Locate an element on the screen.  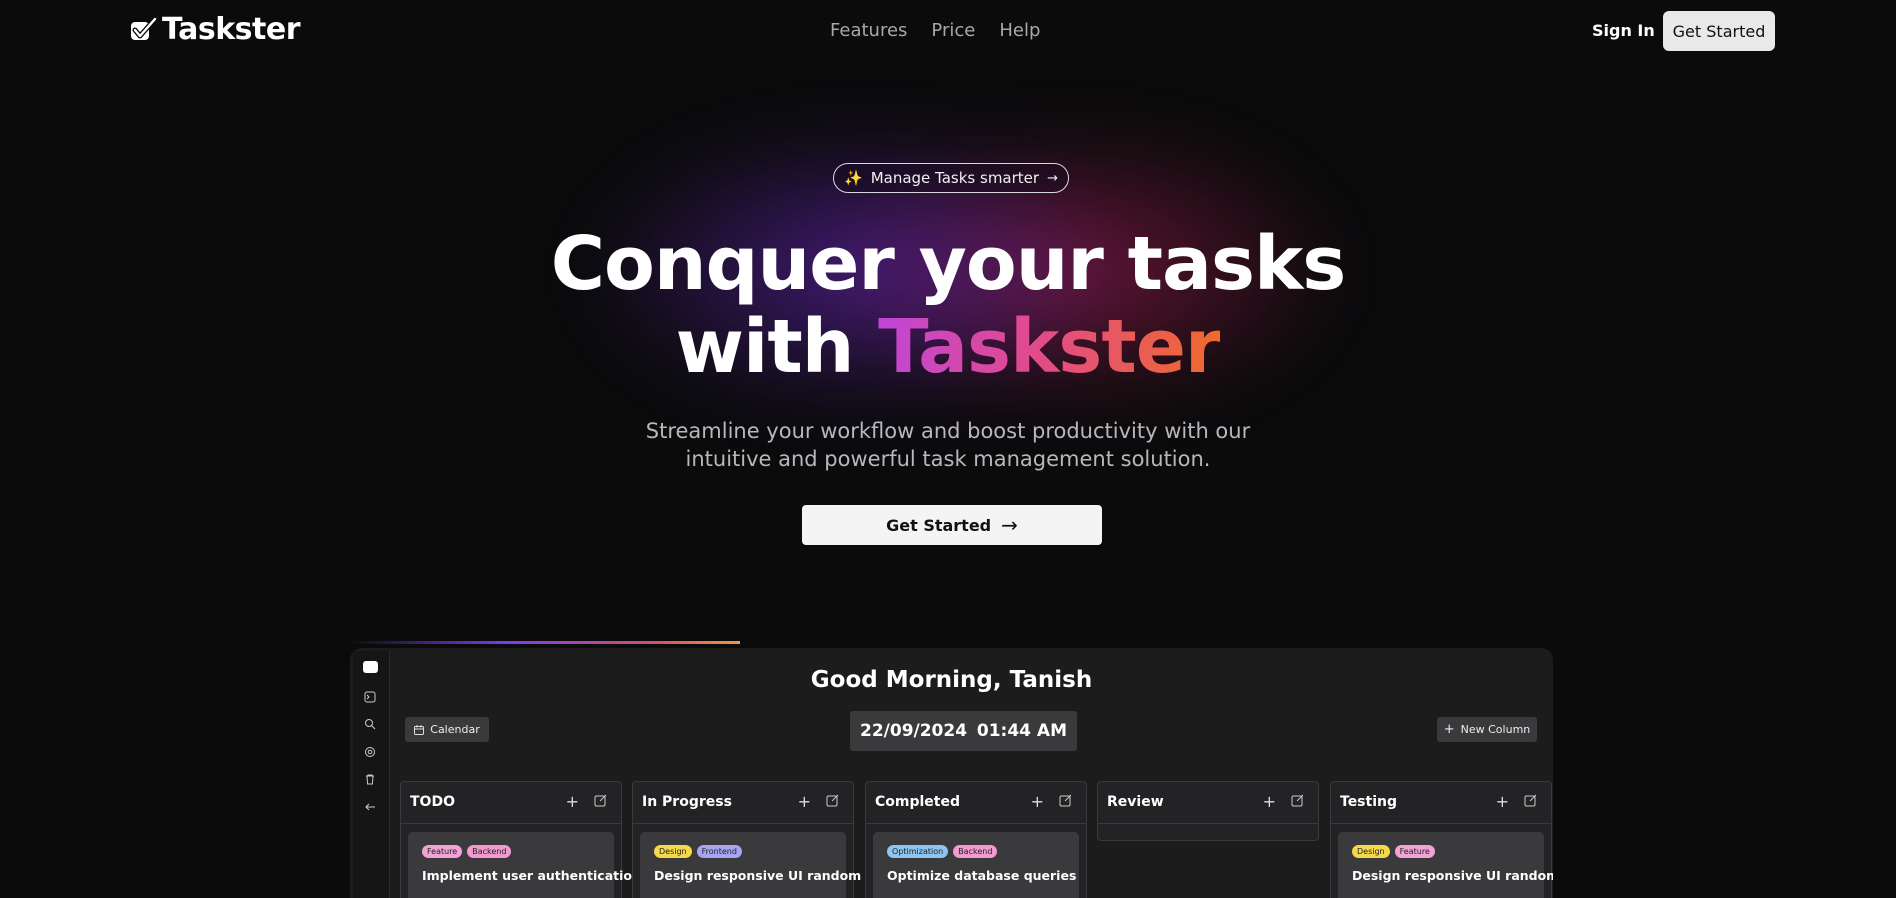
announcement-pill: ✨ Manage Tasks smarter → is located at coordinates (951, 178).